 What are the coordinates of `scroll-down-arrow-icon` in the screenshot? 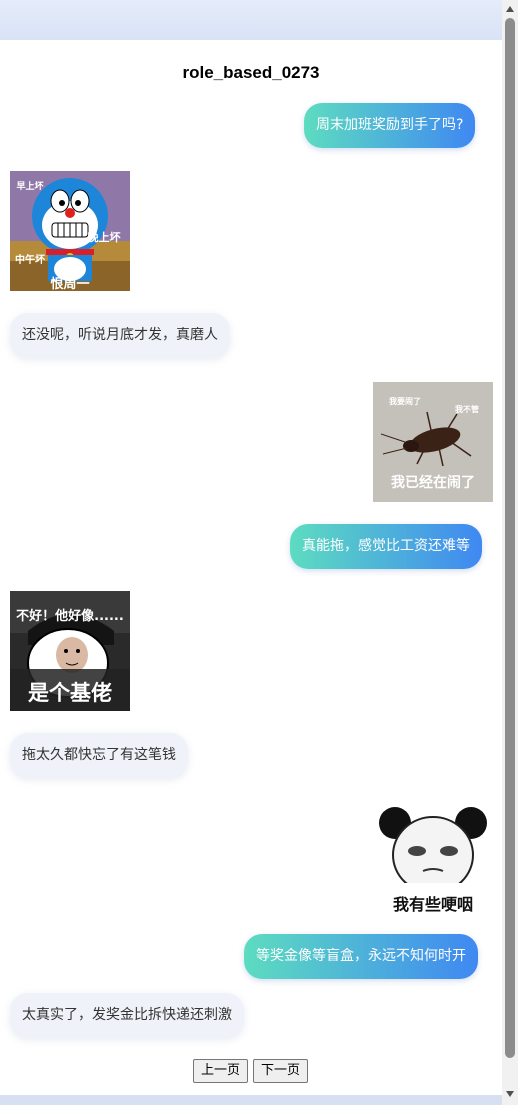 It's located at (510, 1094).